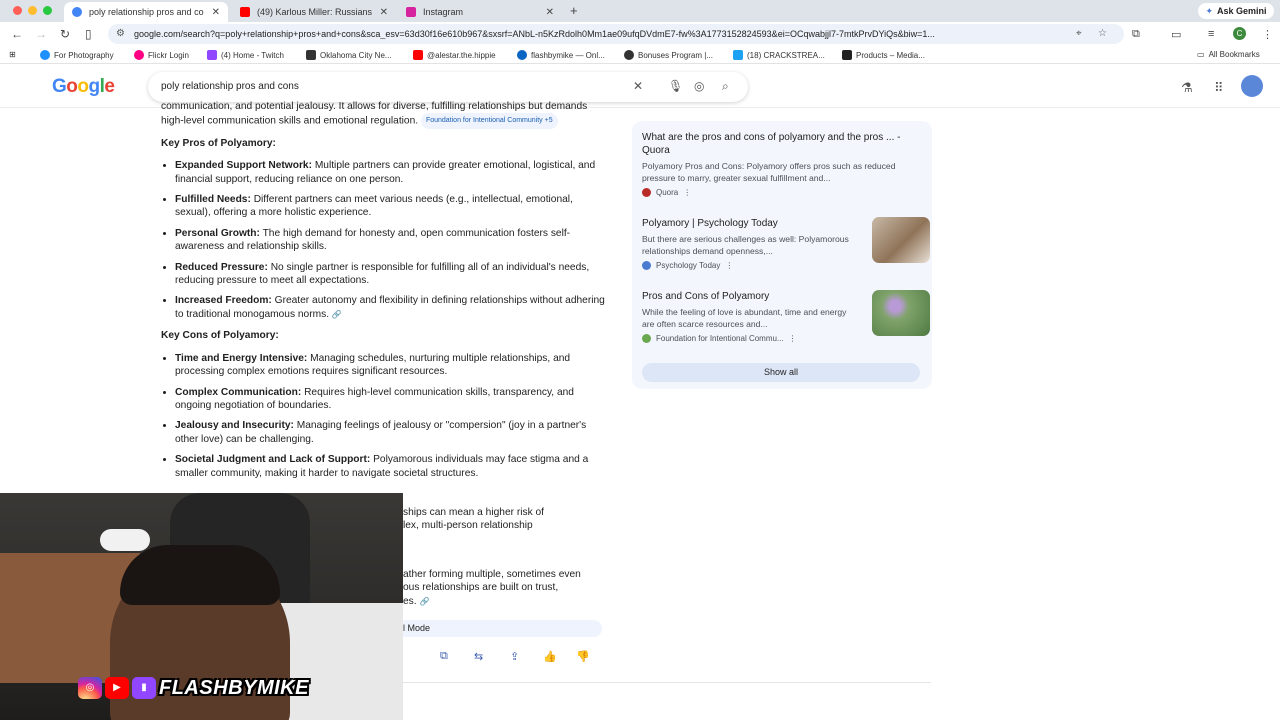 This screenshot has height=720, width=1280. What do you see at coordinates (781, 372) in the screenshot?
I see `show-all-button: Show all` at bounding box center [781, 372].